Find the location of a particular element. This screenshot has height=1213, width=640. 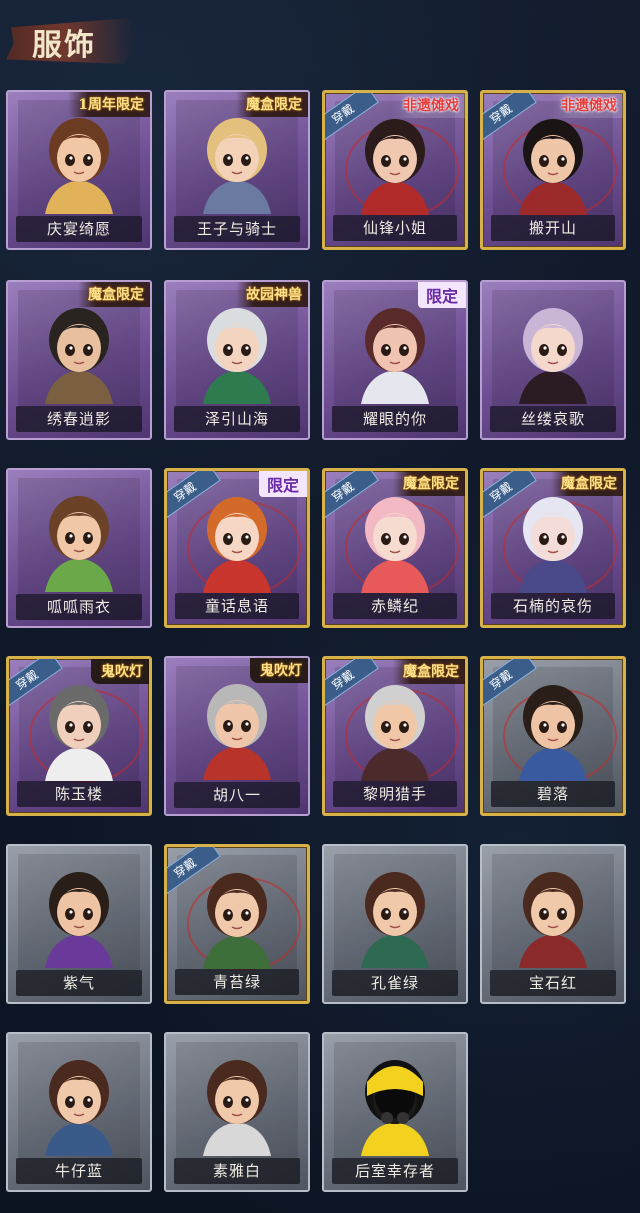

outfit-card: 魔盒限定 穿戴 黎明猎手 is located at coordinates (395, 736).